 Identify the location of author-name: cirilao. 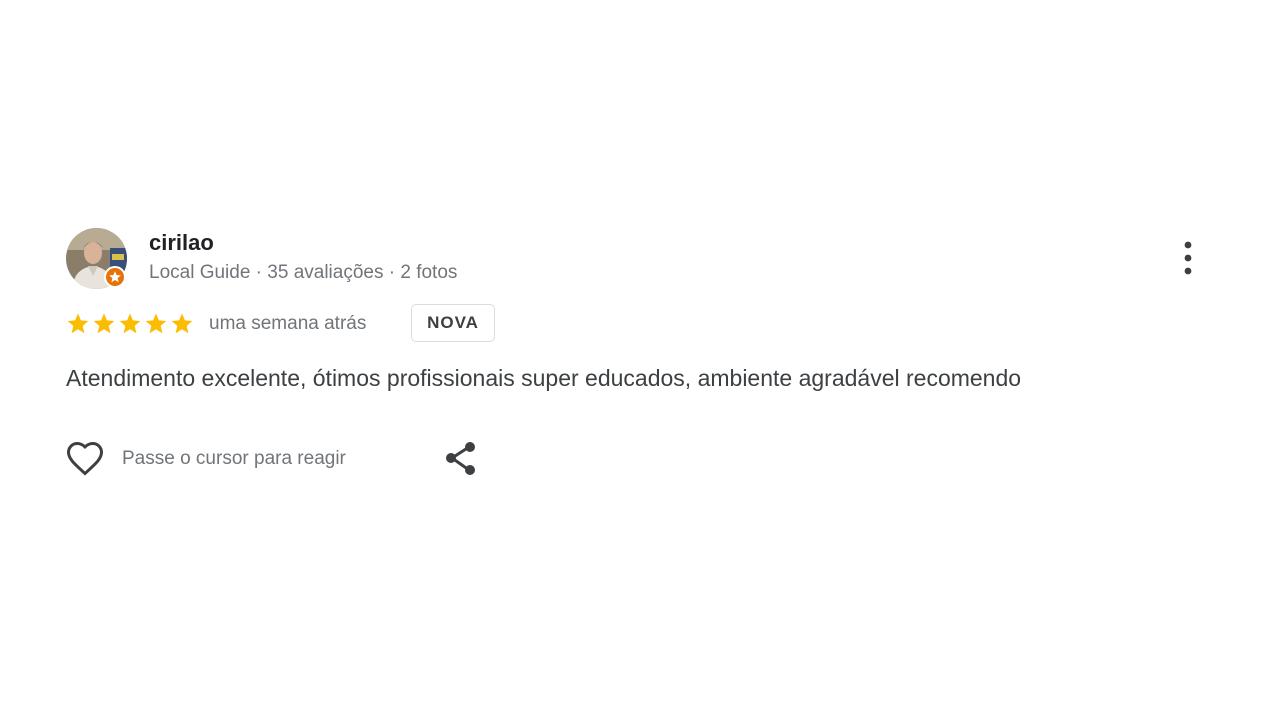
(181, 243).